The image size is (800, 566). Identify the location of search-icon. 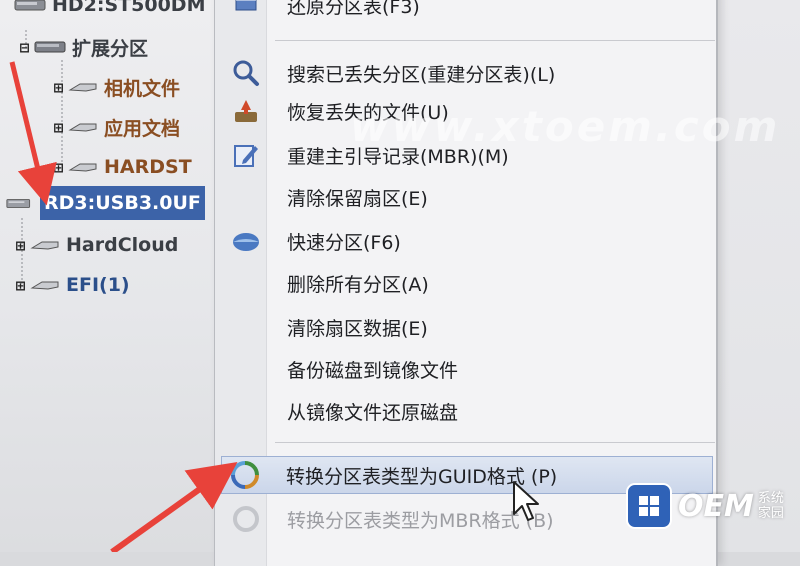
(246, 73).